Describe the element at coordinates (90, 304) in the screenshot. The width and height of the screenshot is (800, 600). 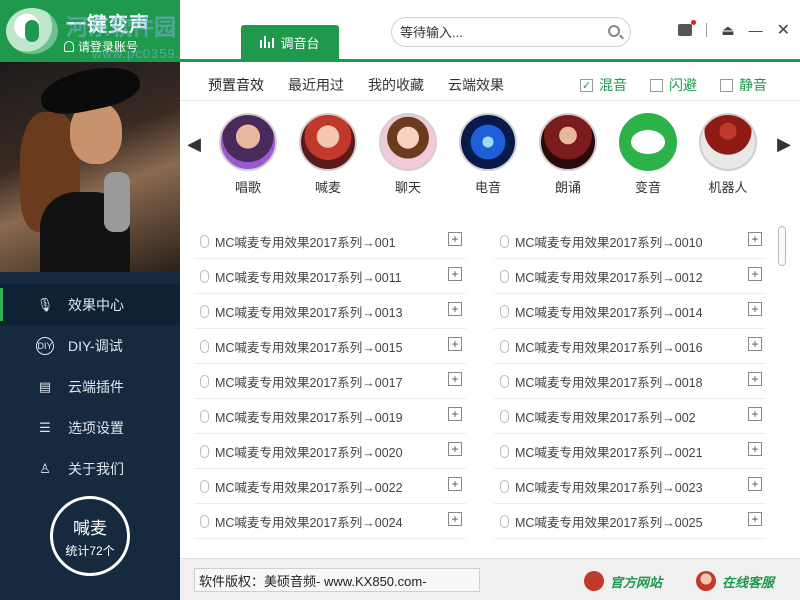
I see `sidebar-item-effects: 🎙 效果中心` at that location.